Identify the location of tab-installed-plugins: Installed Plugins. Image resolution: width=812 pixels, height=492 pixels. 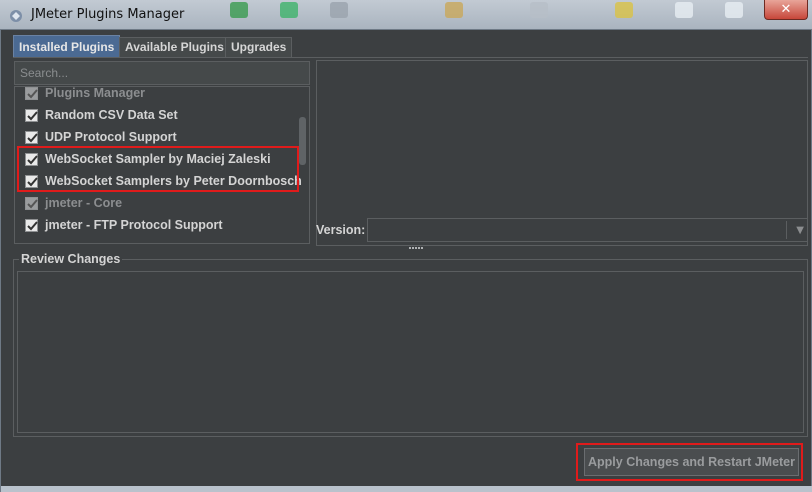
(67, 46).